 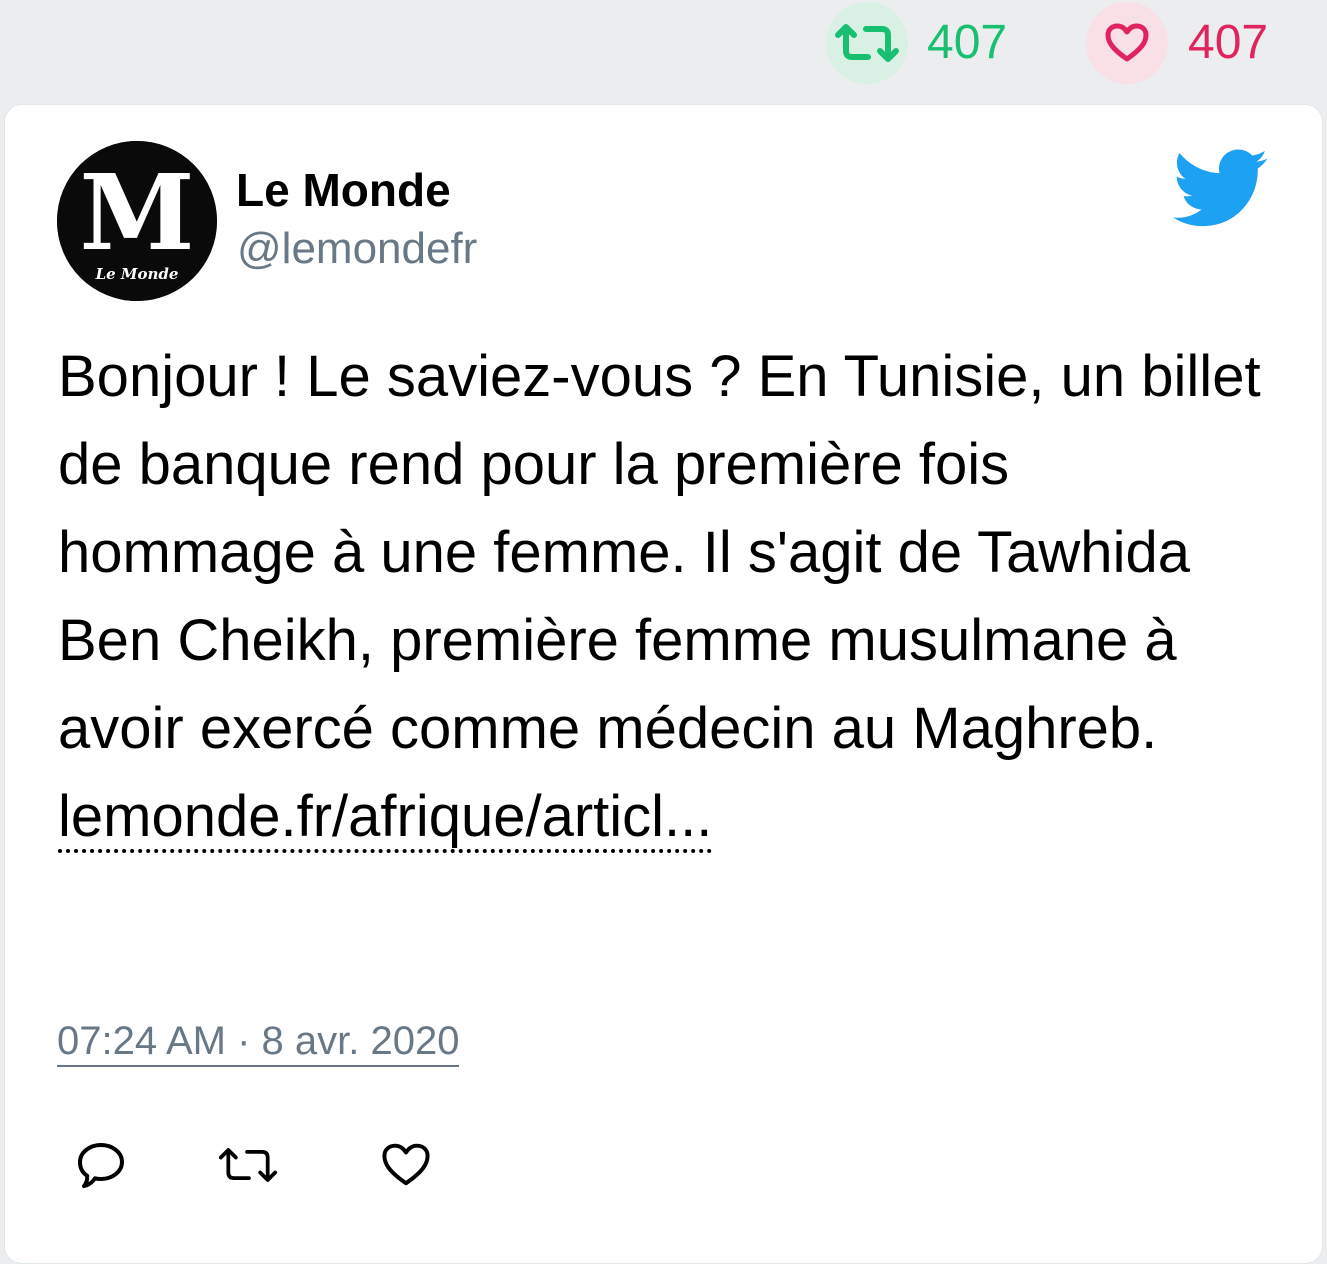 What do you see at coordinates (258, 1042) in the screenshot?
I see `tweet-timestamp: 07:24 AM · 8 avr. 2020` at bounding box center [258, 1042].